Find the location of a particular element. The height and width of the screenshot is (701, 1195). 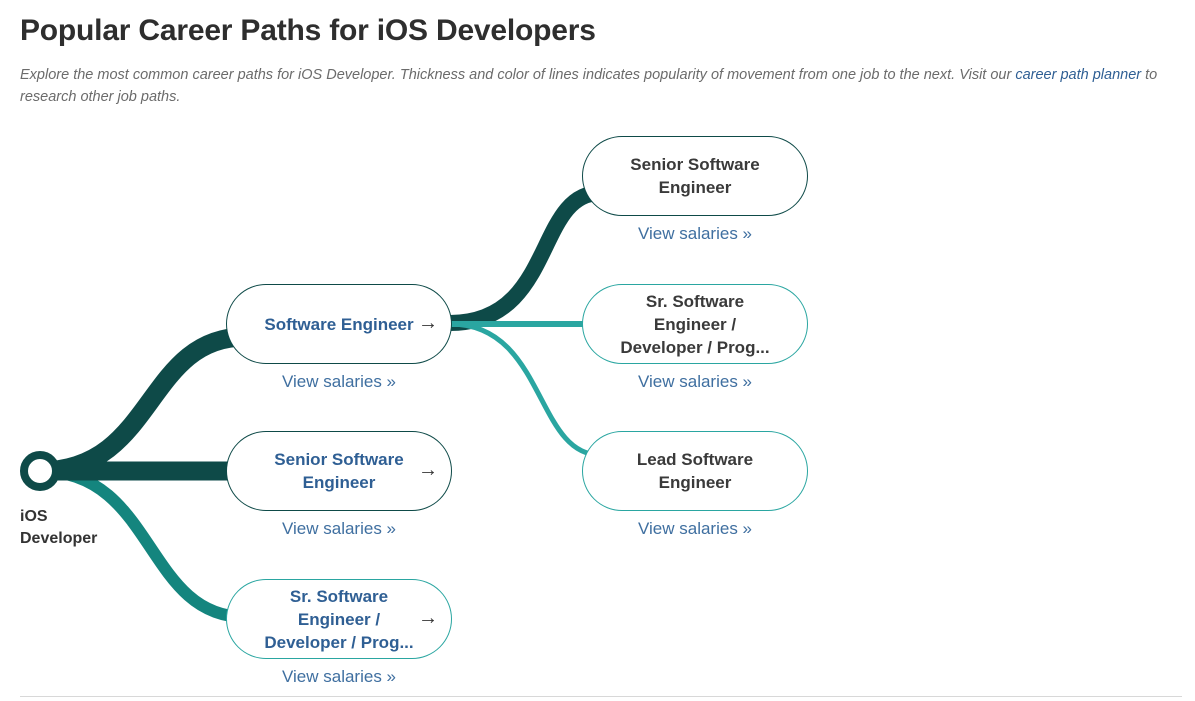

view-salaries-software-engineer: View salaries » is located at coordinates (339, 382).